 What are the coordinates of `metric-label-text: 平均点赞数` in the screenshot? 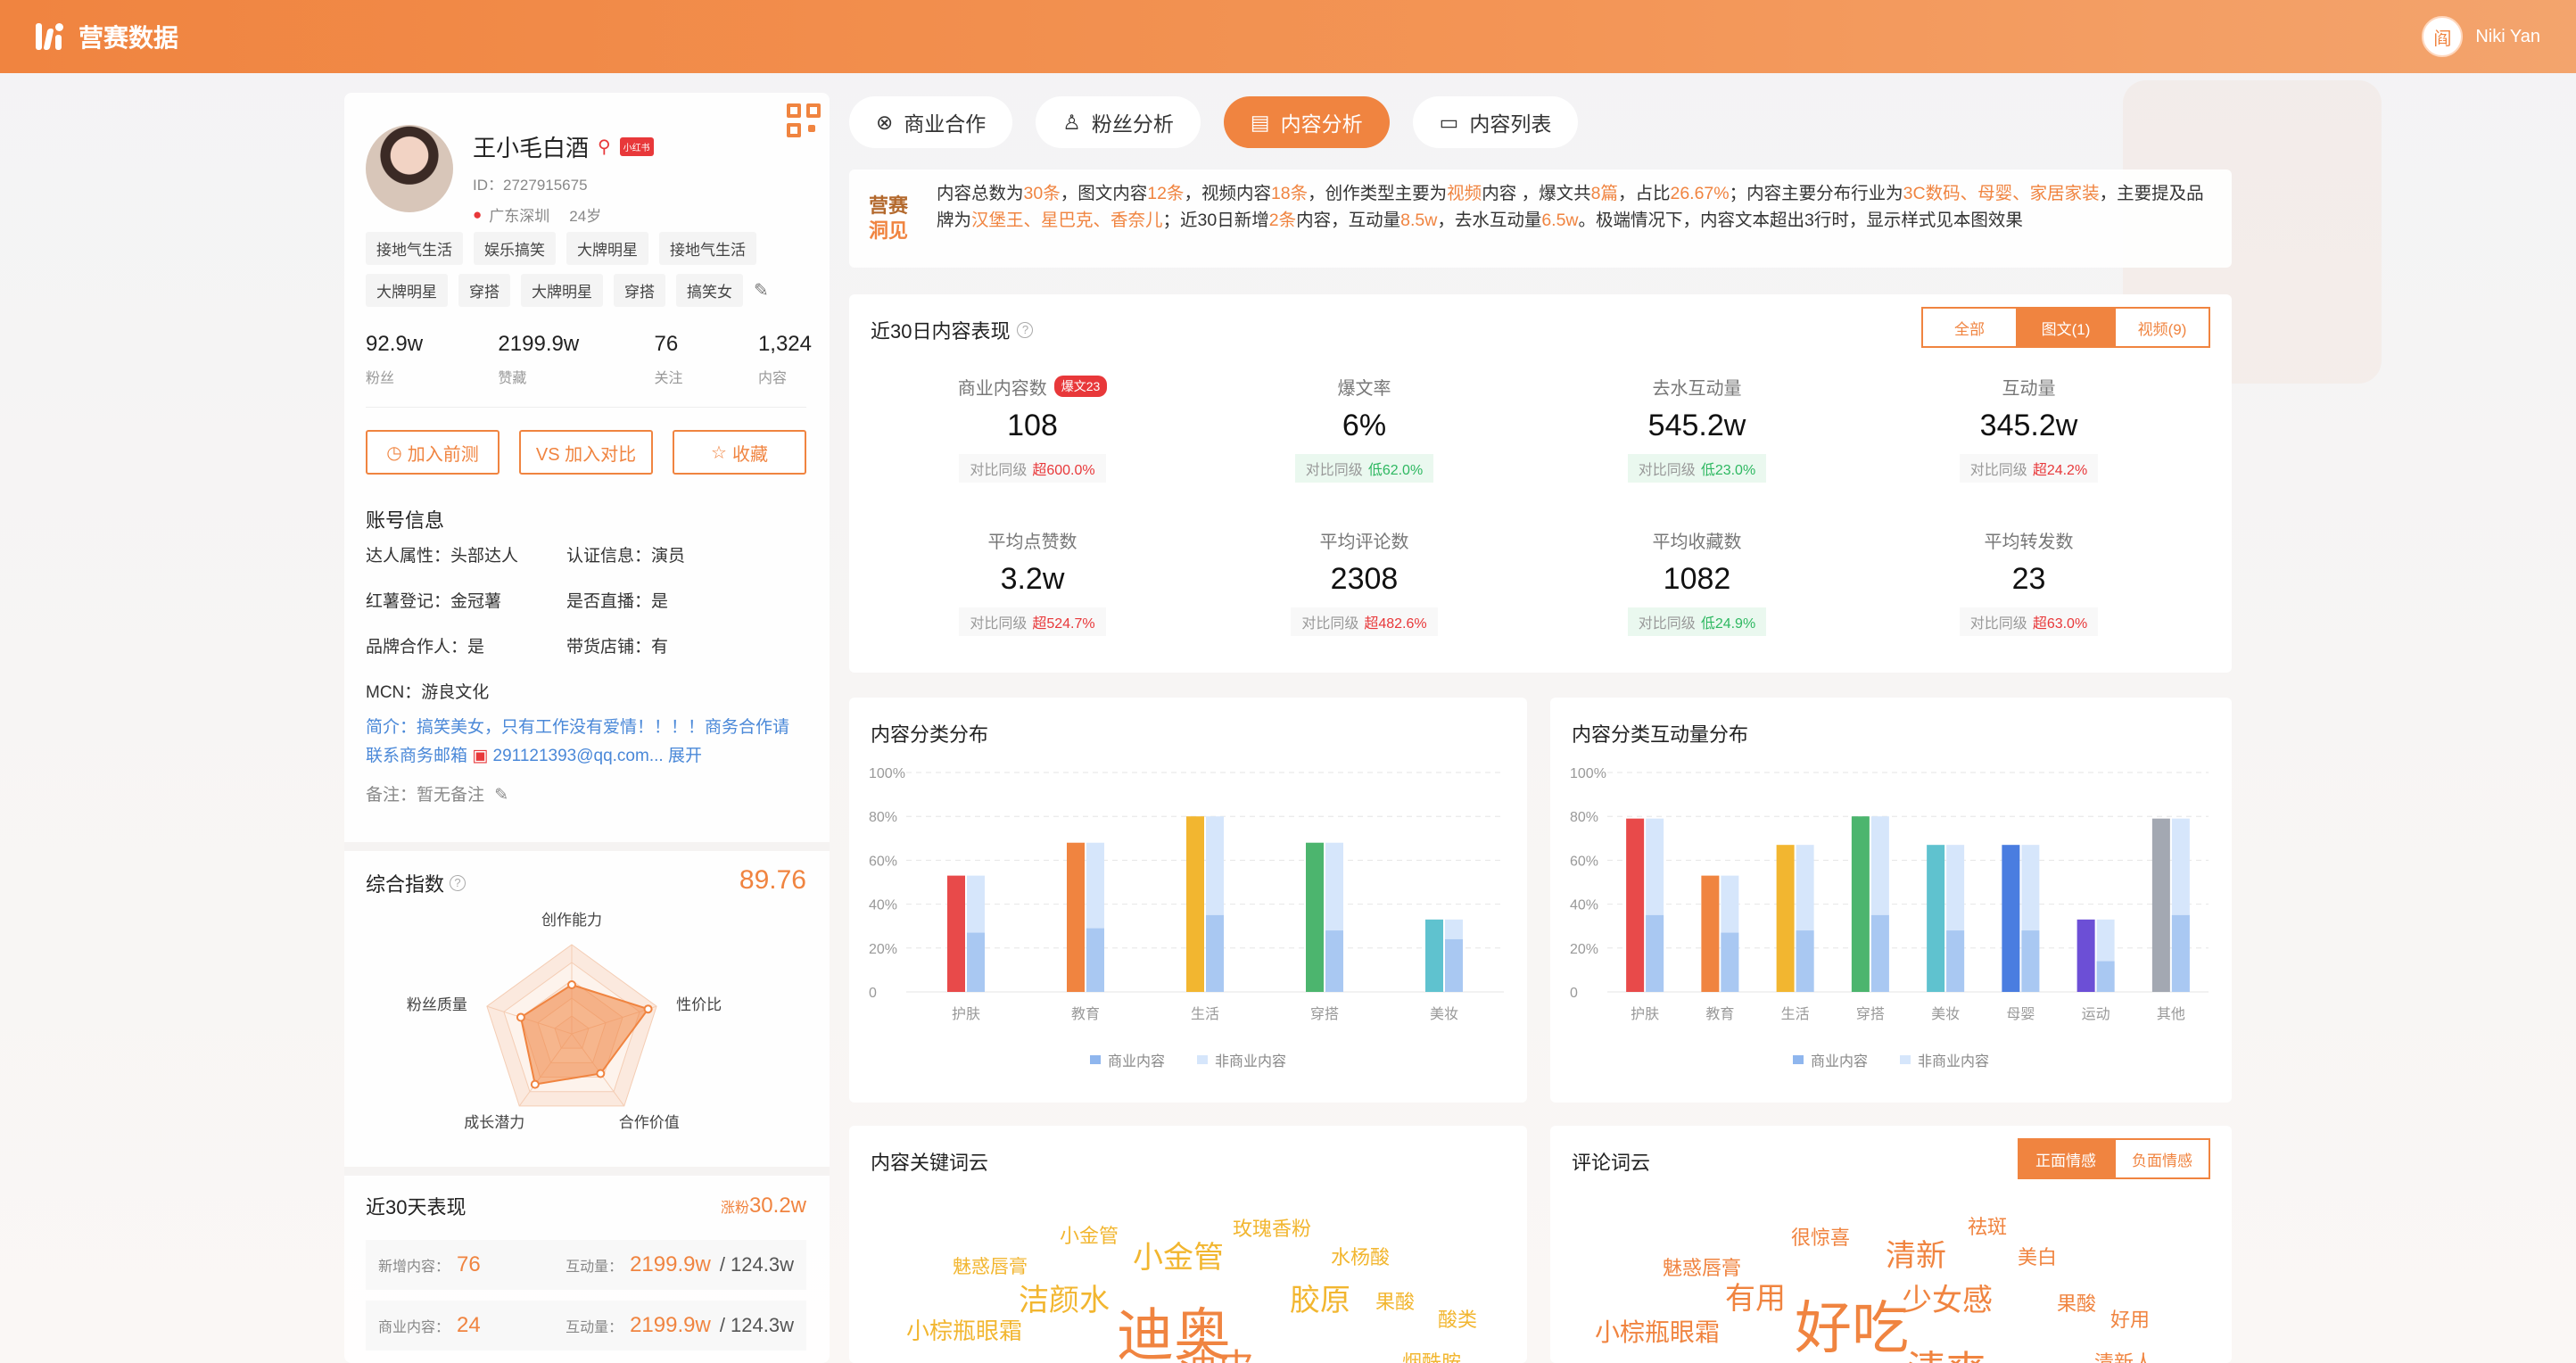 It's located at (1032, 542).